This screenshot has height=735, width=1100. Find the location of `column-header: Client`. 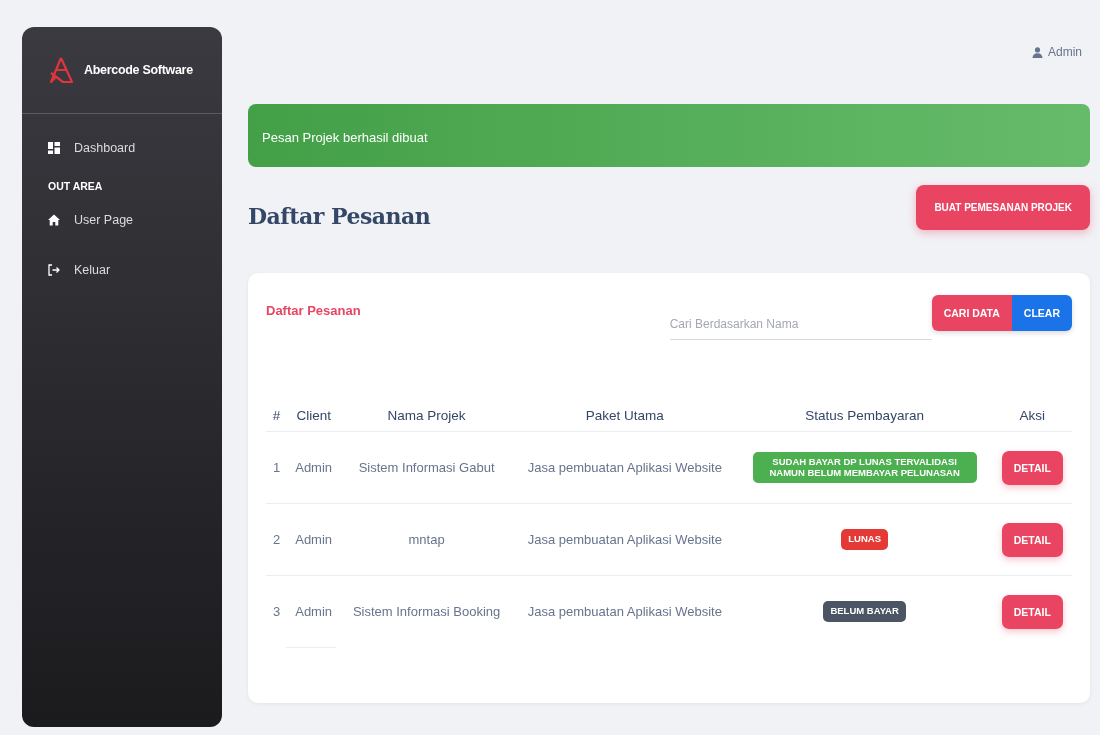

column-header: Client is located at coordinates (314, 415).